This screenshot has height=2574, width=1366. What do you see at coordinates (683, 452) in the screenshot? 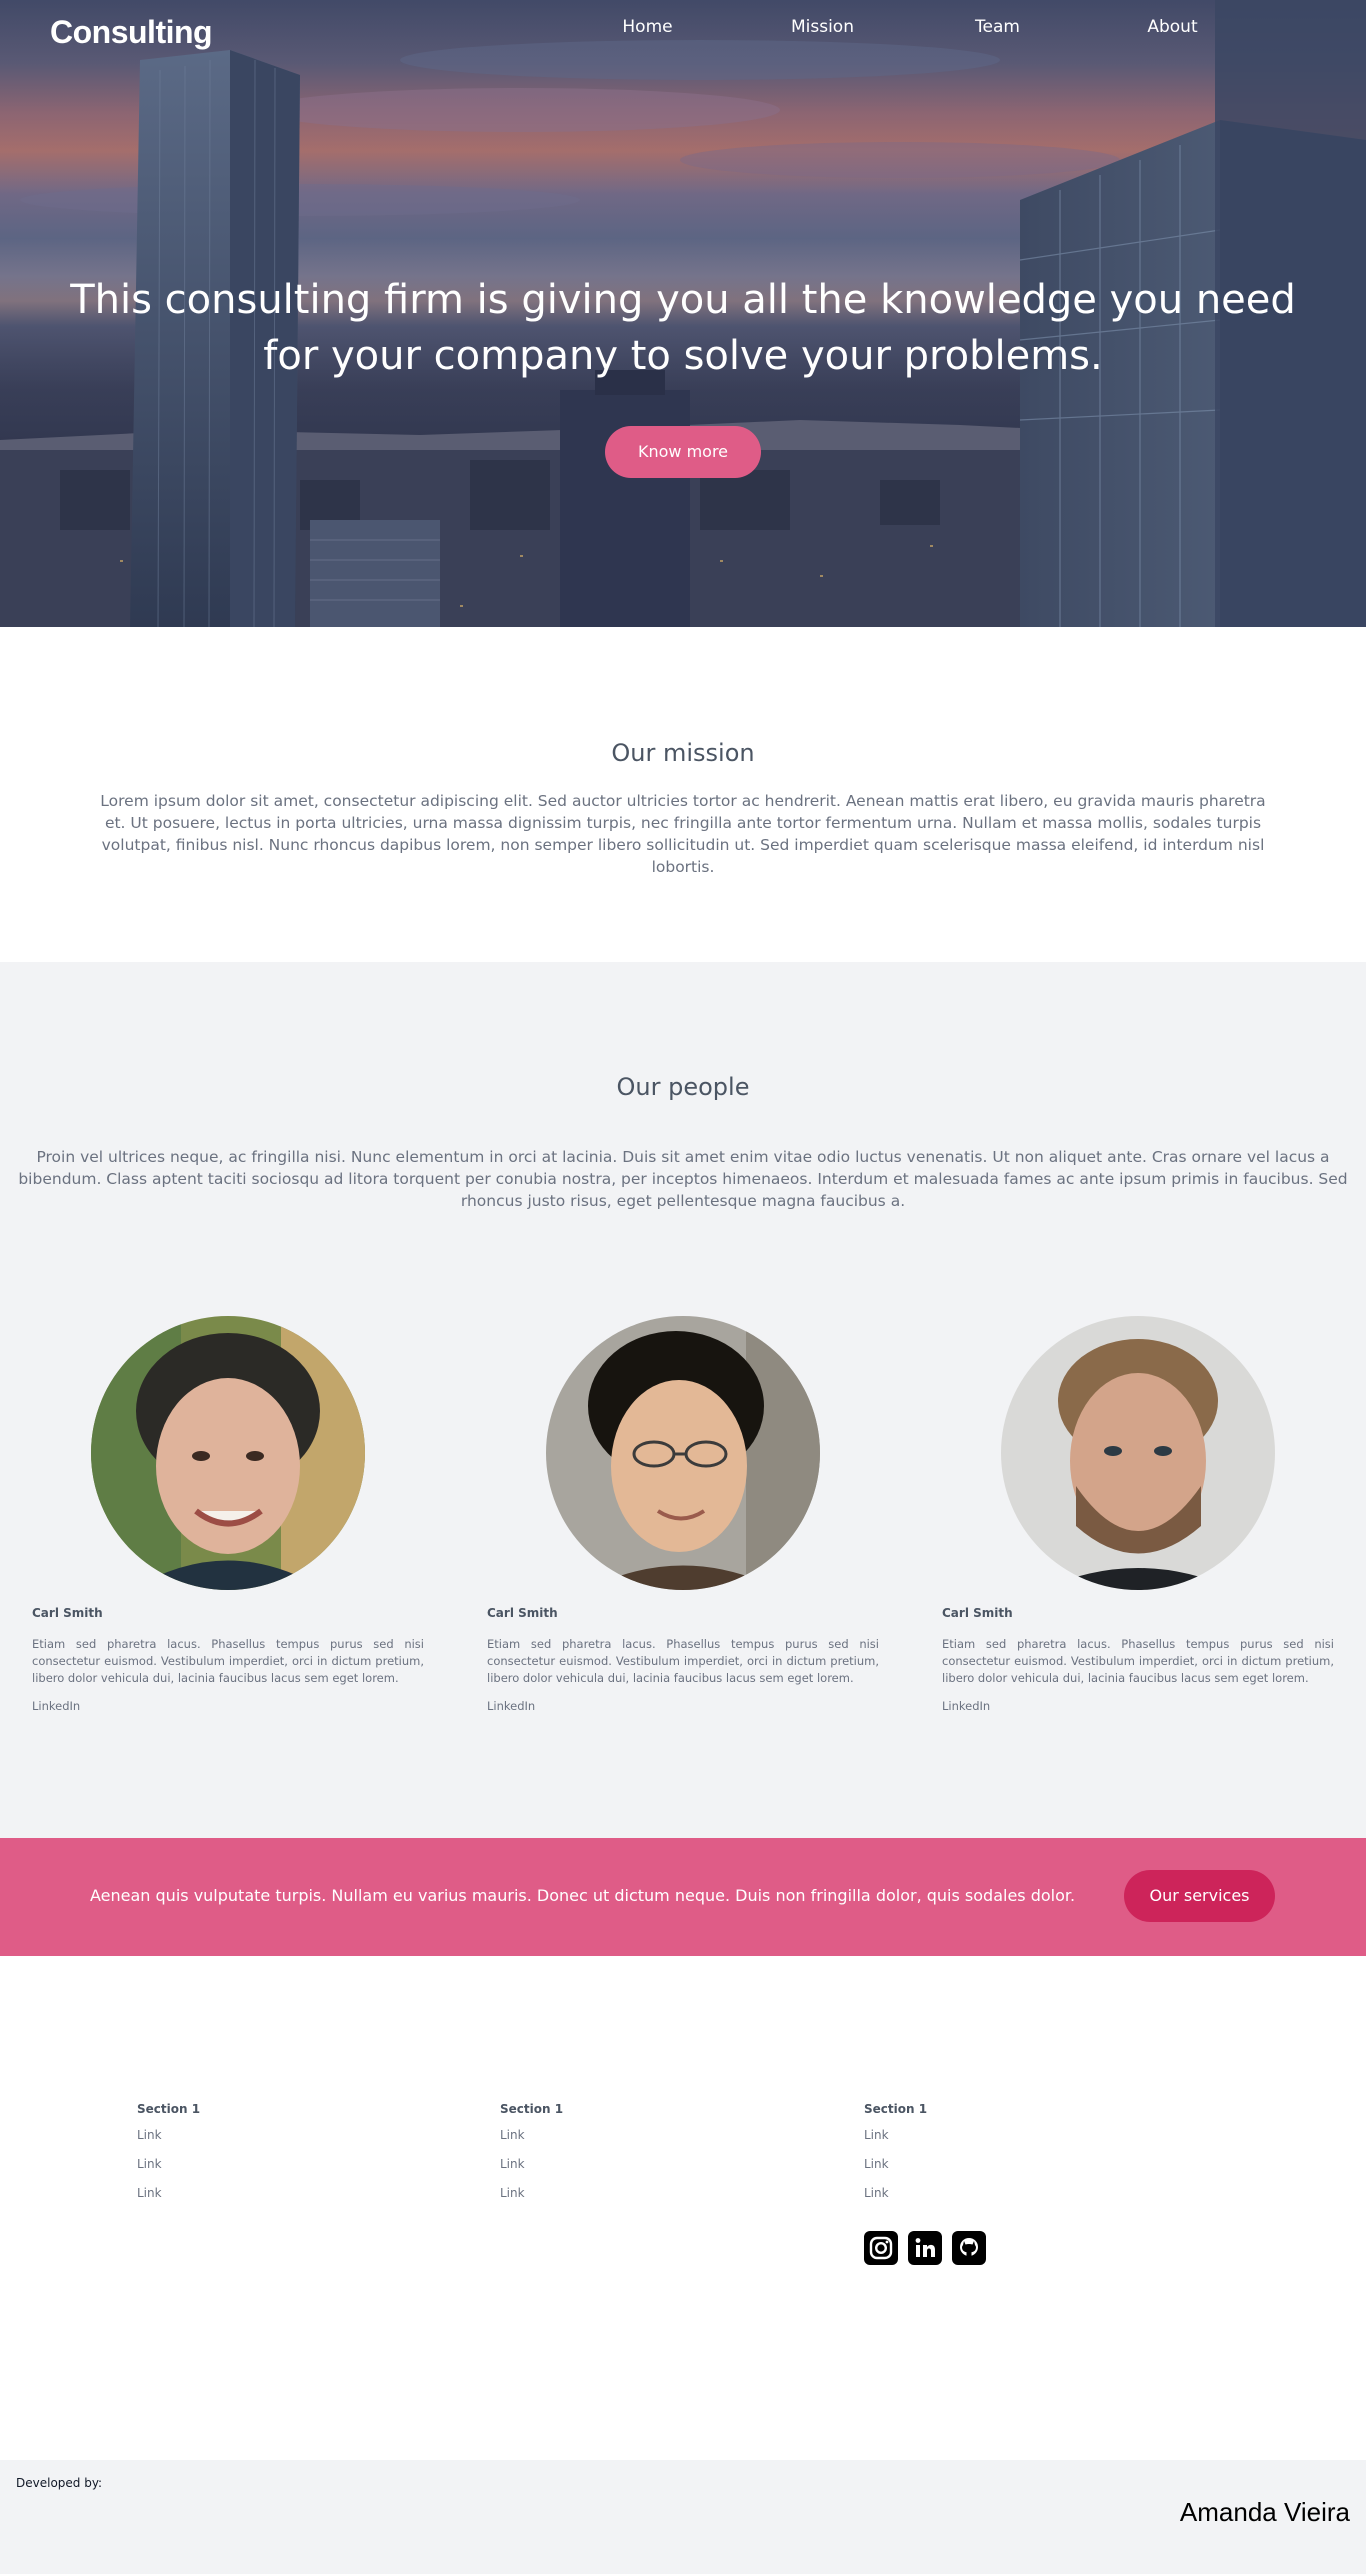
I see `know-more-button: Know more` at bounding box center [683, 452].